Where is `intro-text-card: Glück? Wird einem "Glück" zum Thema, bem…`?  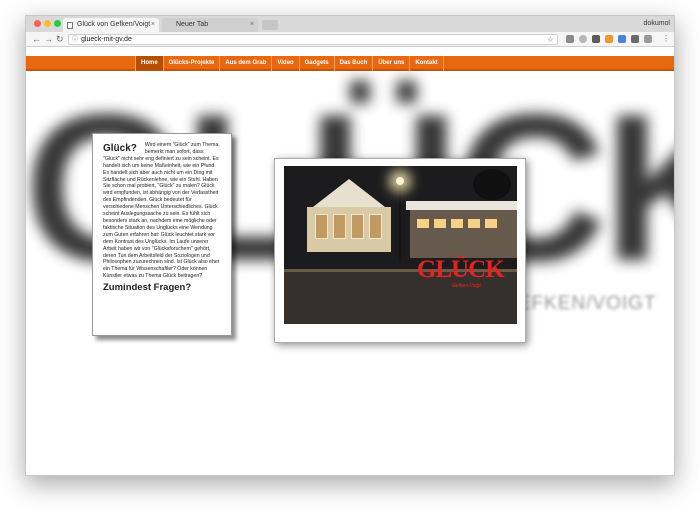
intro-text-card: Glück? Wird einem "Glück" zum Thema, bem… is located at coordinates (162, 234).